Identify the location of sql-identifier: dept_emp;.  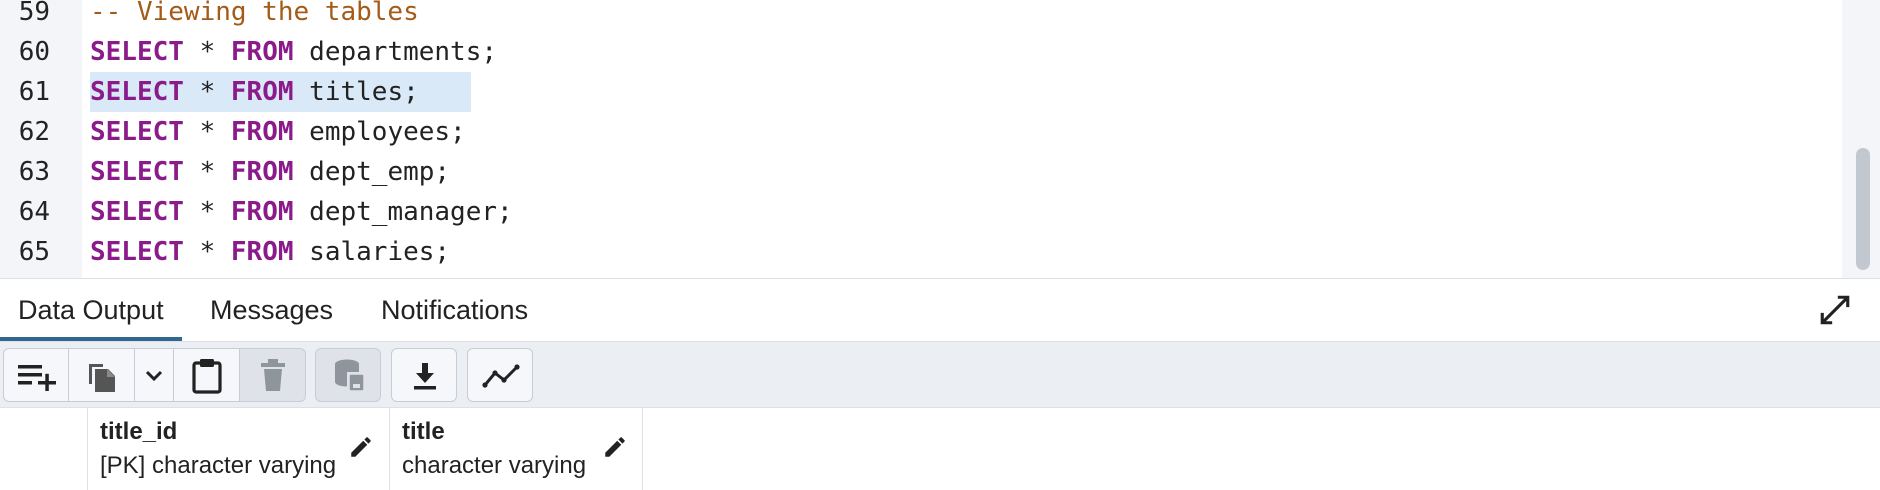
(380, 172).